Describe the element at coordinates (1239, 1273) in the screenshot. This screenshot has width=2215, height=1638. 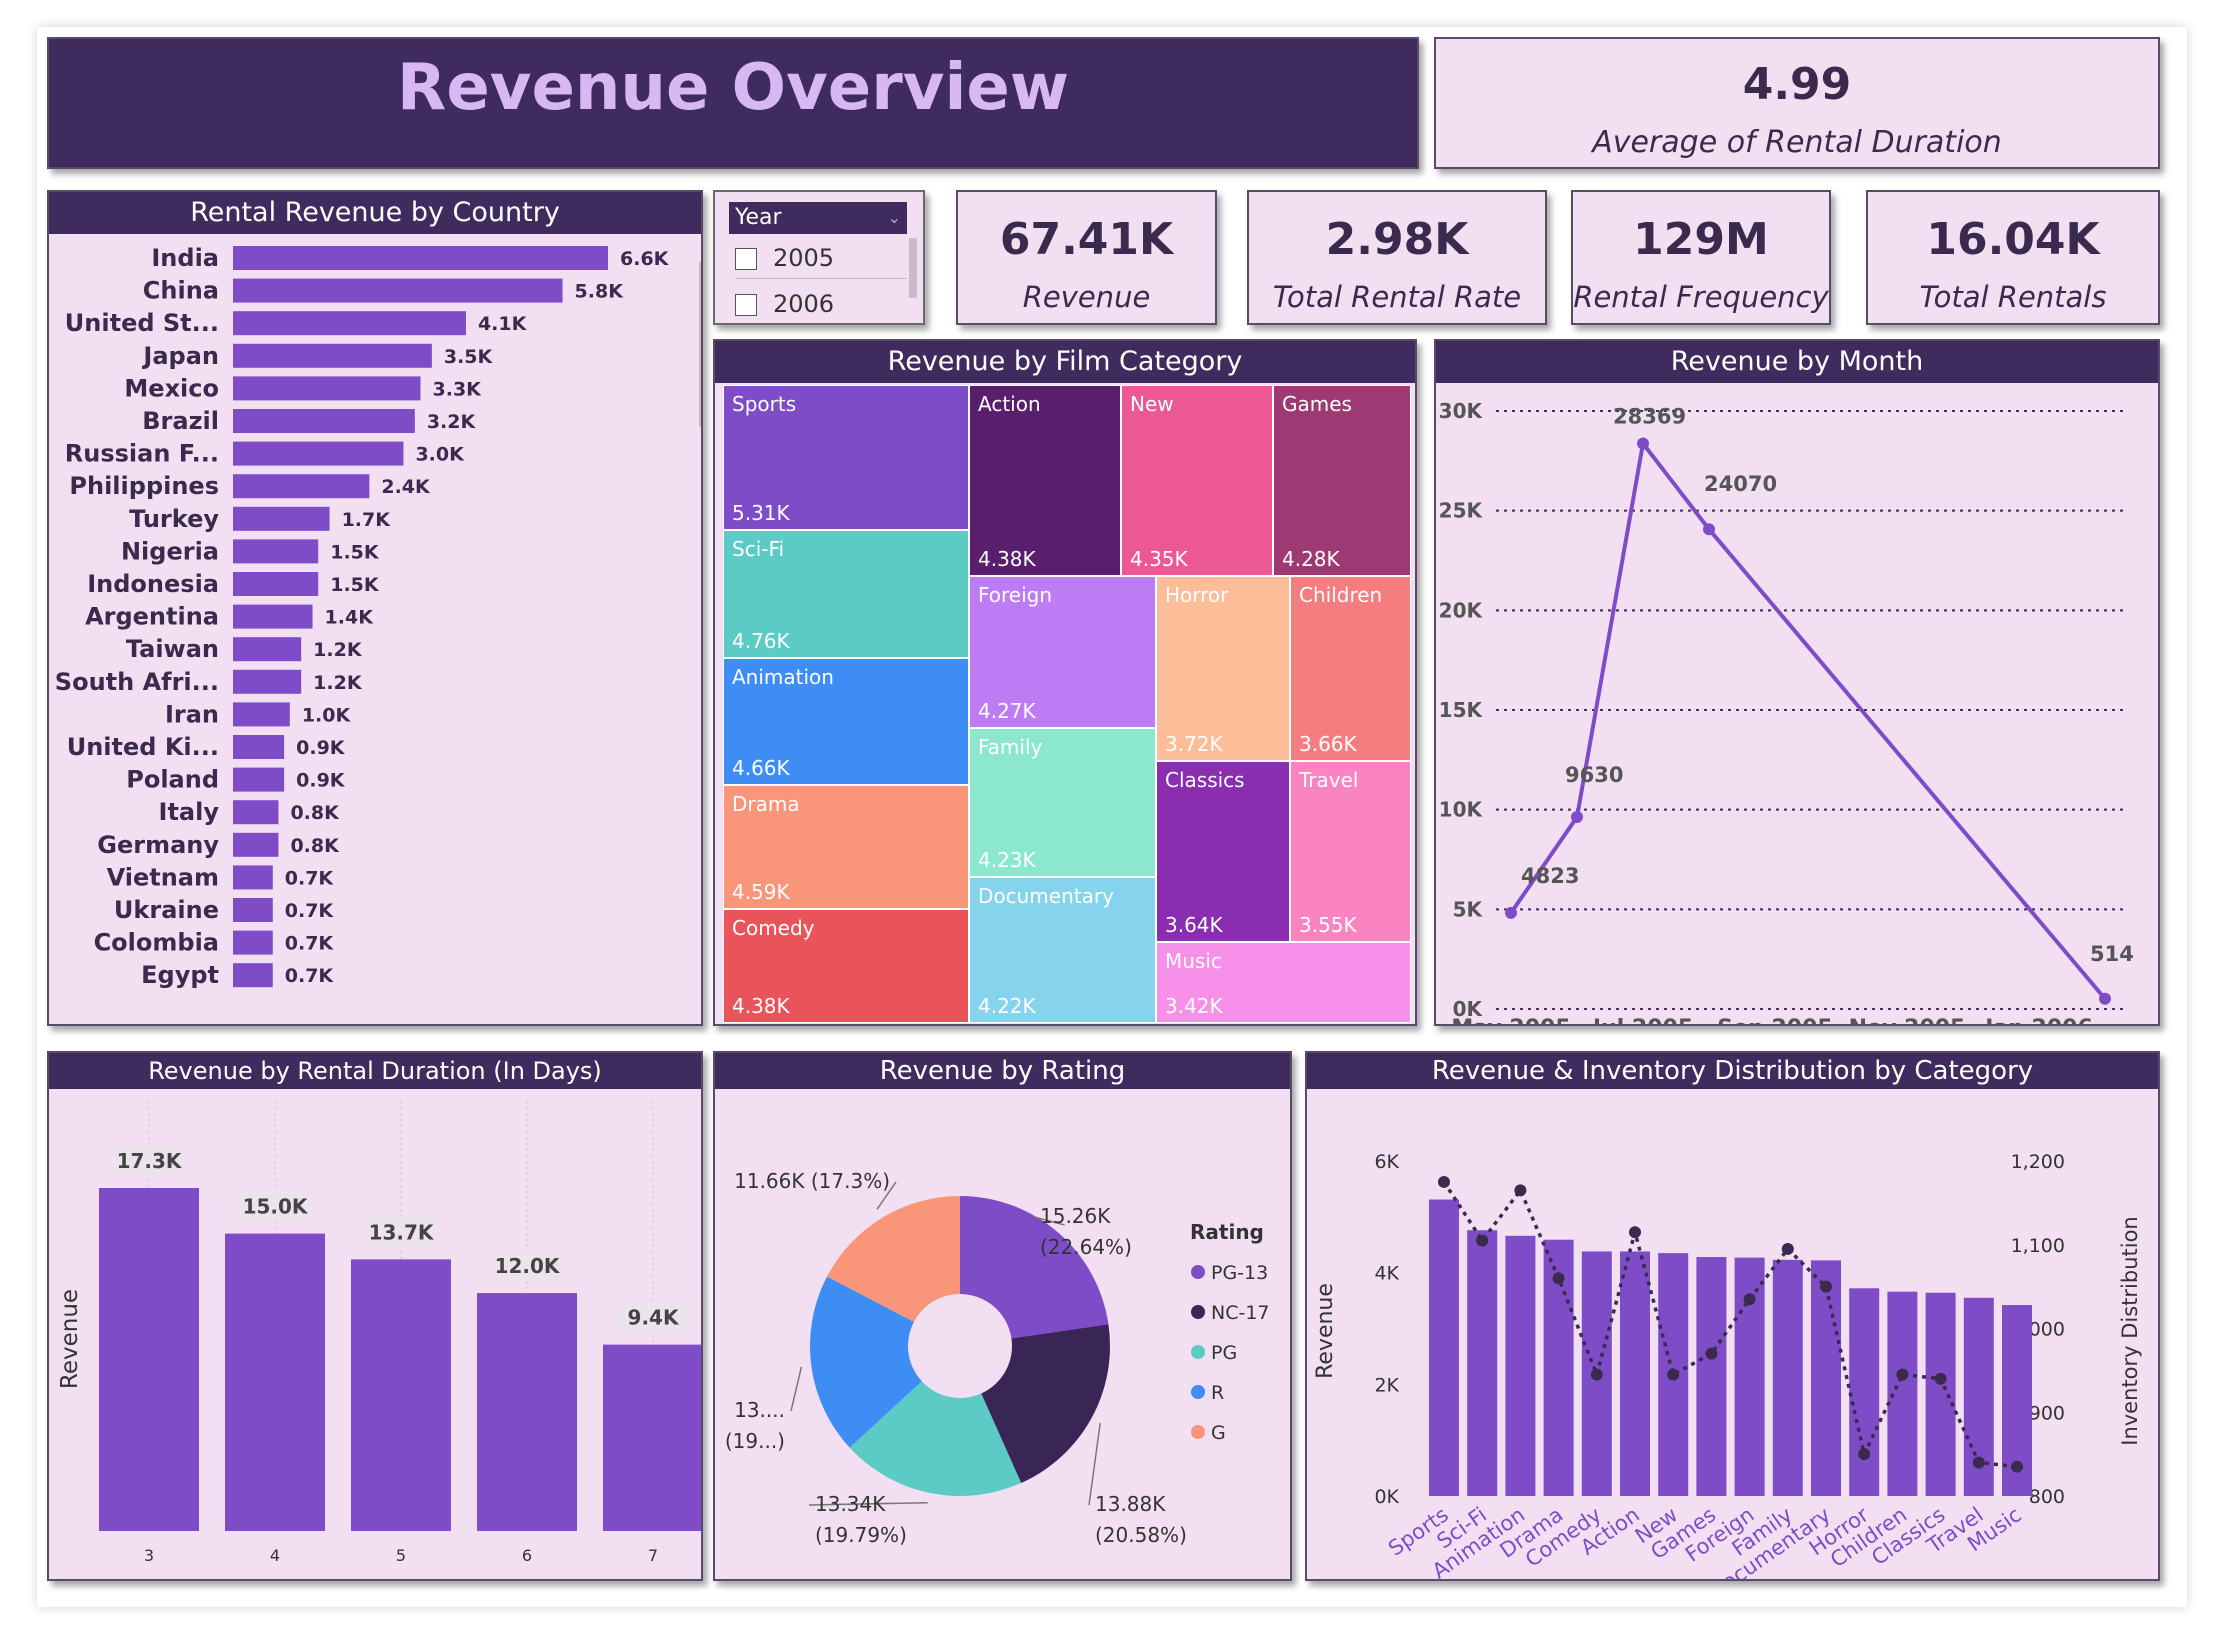
I see `legend-item: PG-13` at that location.